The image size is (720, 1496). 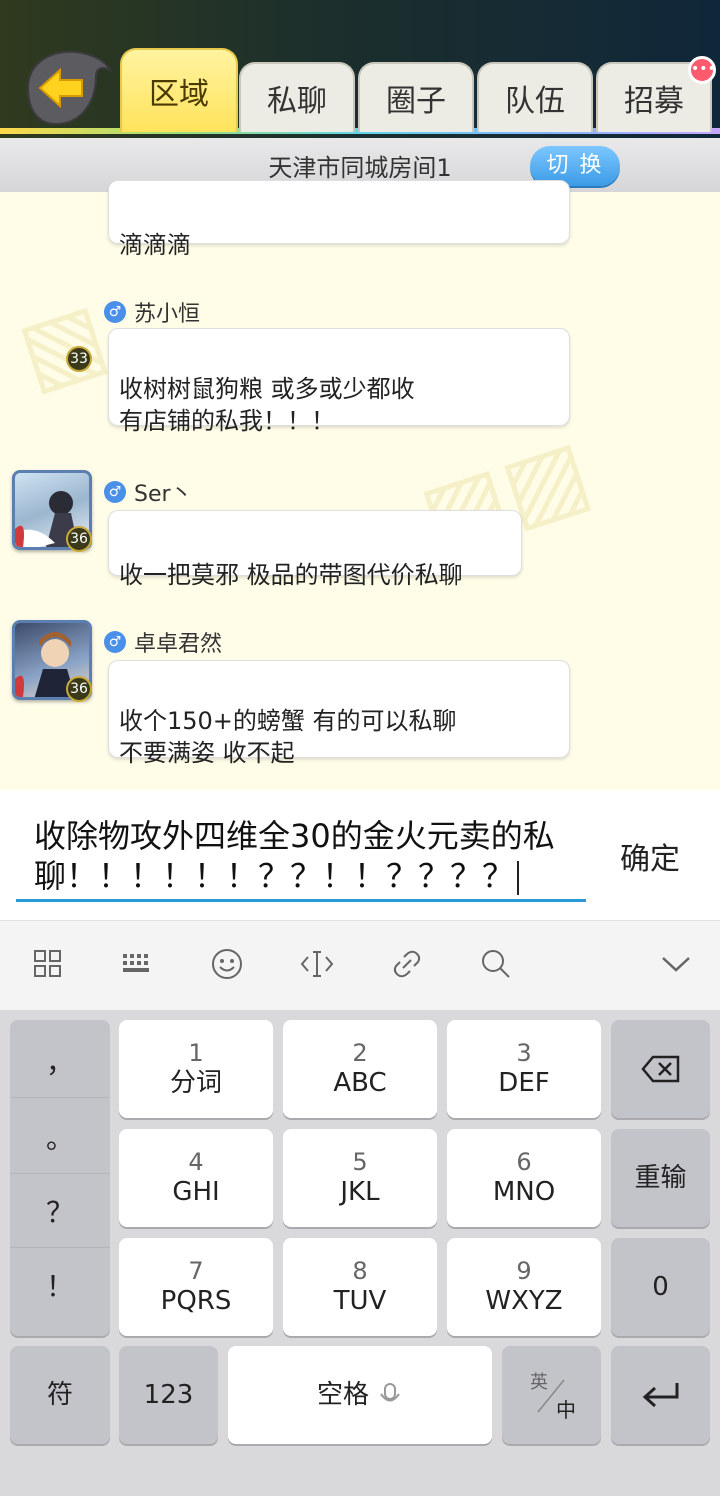 I want to click on key-label: JKL, so click(x=360, y=1192).